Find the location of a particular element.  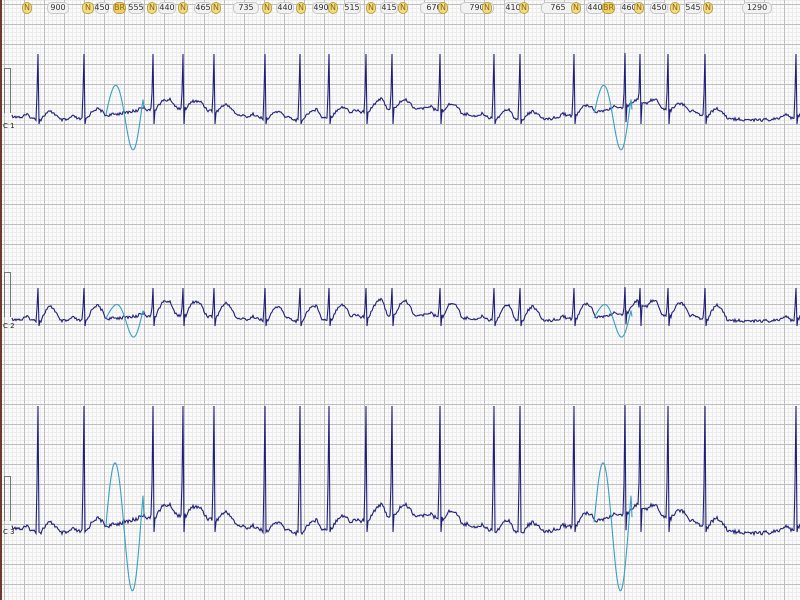

channel-label-1: C 1 is located at coordinates (9, 126).